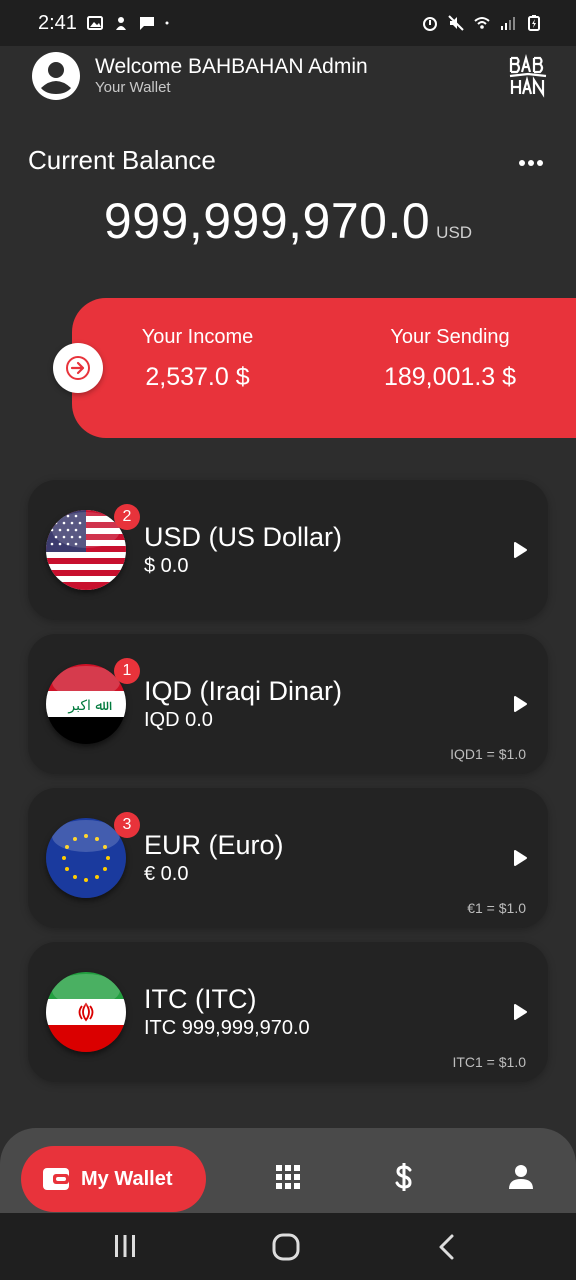 Image resolution: width=576 pixels, height=1280 pixels. I want to click on notification-badge: 3, so click(127, 825).